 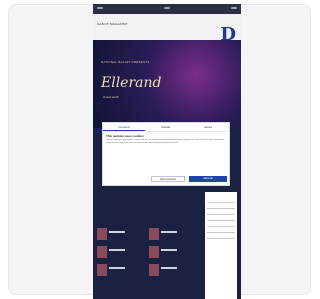 I want to click on cookie-title: This website uses cookies, so click(x=125, y=136).